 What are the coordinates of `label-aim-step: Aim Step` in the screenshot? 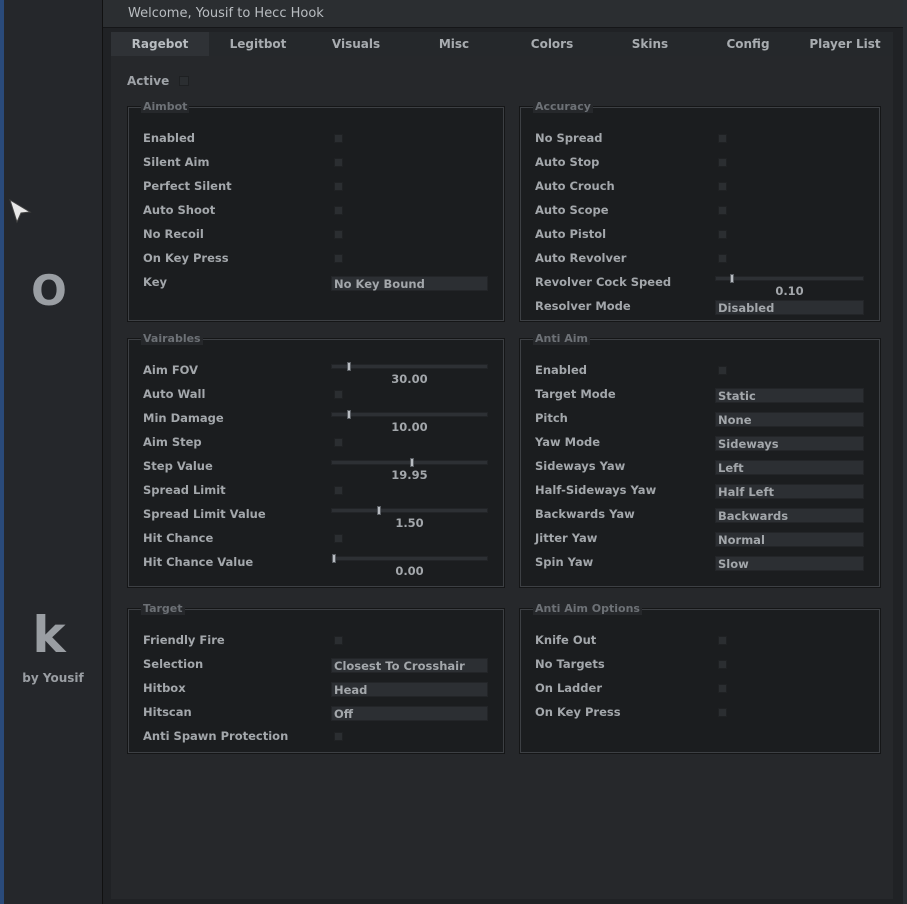 It's located at (172, 442).